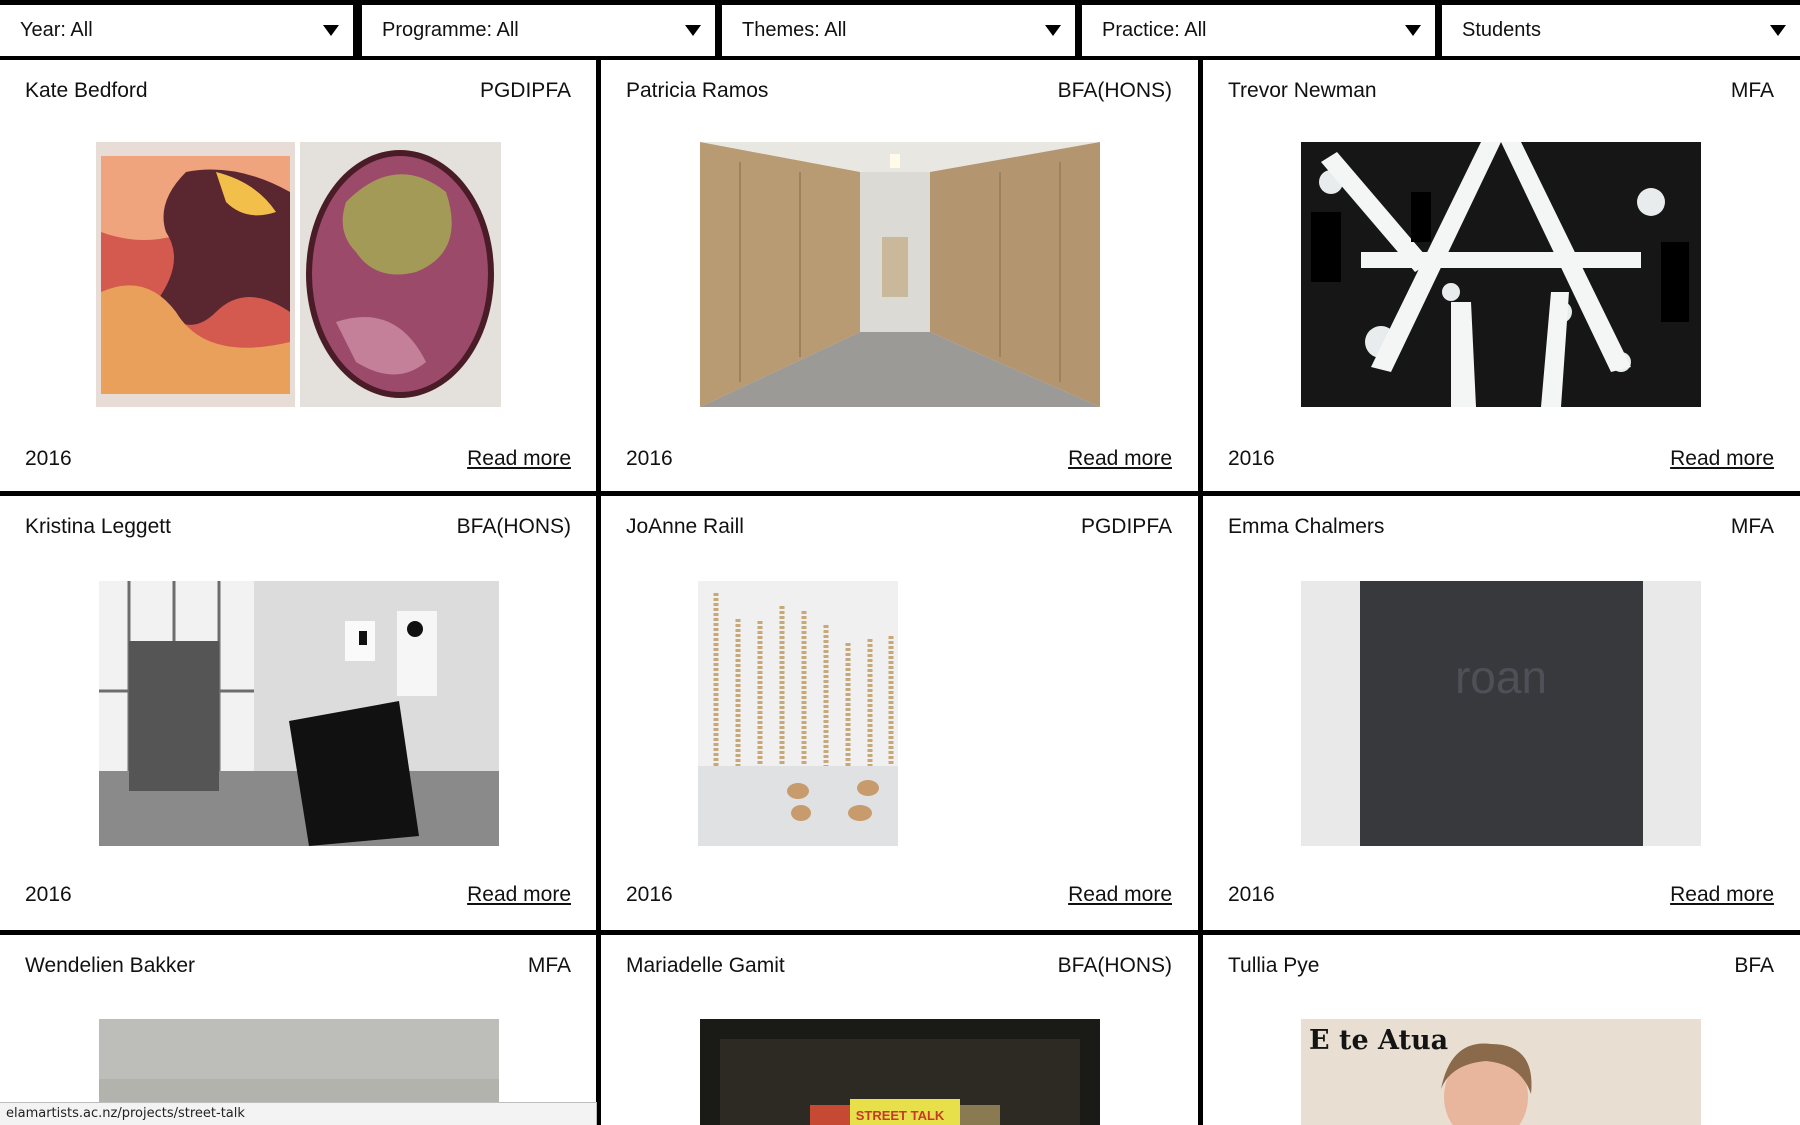  Describe the element at coordinates (1302, 91) in the screenshot. I see `student-name-link: Trevor Newman` at that location.